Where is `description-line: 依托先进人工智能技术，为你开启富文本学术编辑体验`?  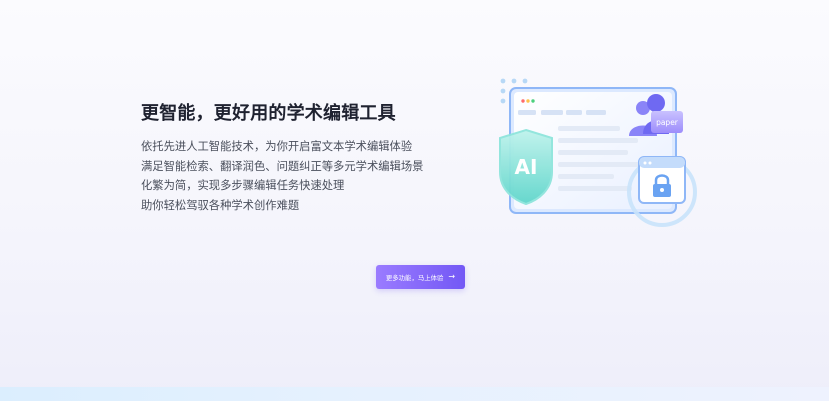
description-line: 依托先进人工智能技术，为你开启富文本学术编辑体验 is located at coordinates (277, 146).